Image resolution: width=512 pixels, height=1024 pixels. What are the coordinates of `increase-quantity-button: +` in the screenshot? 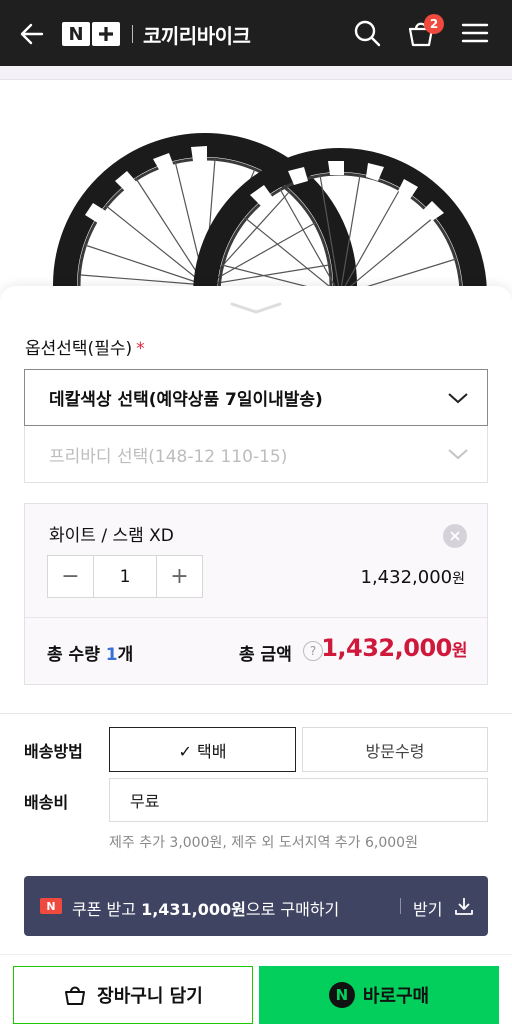 It's located at (179, 576).